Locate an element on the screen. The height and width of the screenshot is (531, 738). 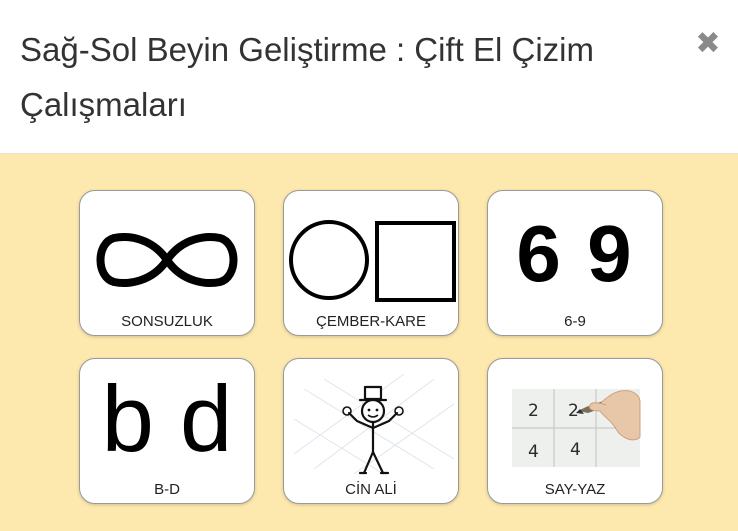
card-6-9: 6 9 6-9 is located at coordinates (575, 263).